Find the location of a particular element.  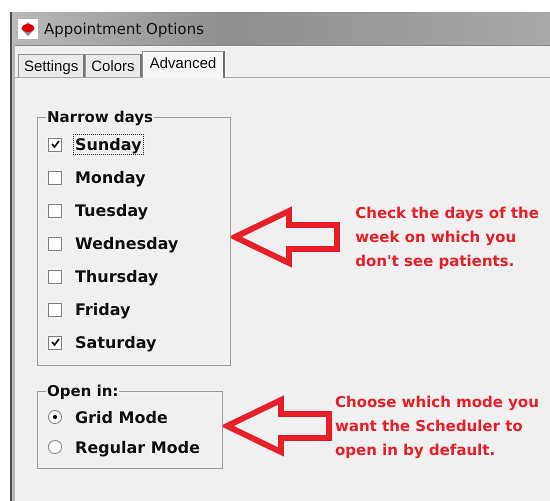

checkbox-label: Monday is located at coordinates (110, 177).